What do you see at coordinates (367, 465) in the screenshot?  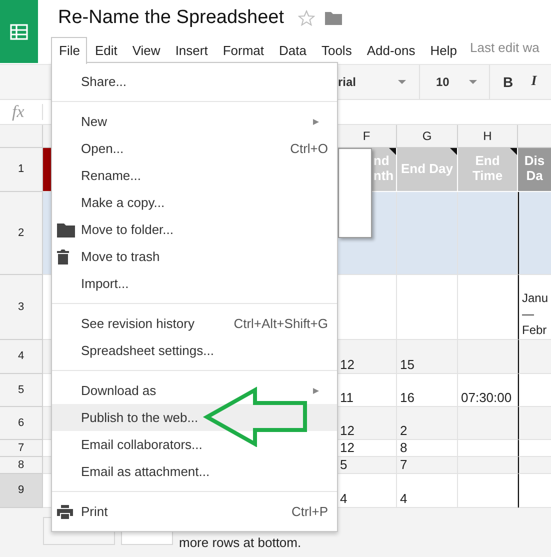 I see `table-cell: 5` at bounding box center [367, 465].